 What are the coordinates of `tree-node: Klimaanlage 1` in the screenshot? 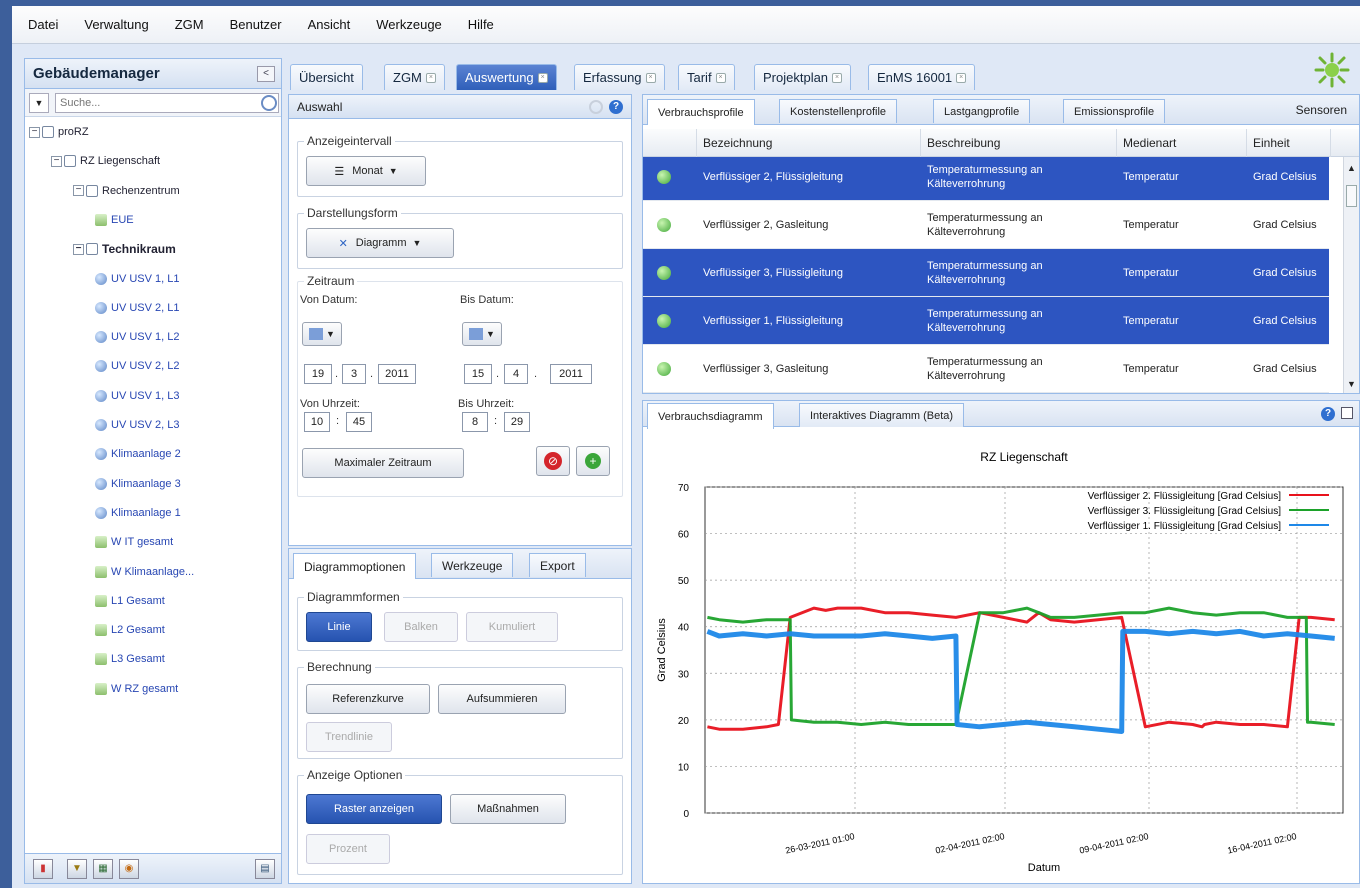 It's located at (138, 513).